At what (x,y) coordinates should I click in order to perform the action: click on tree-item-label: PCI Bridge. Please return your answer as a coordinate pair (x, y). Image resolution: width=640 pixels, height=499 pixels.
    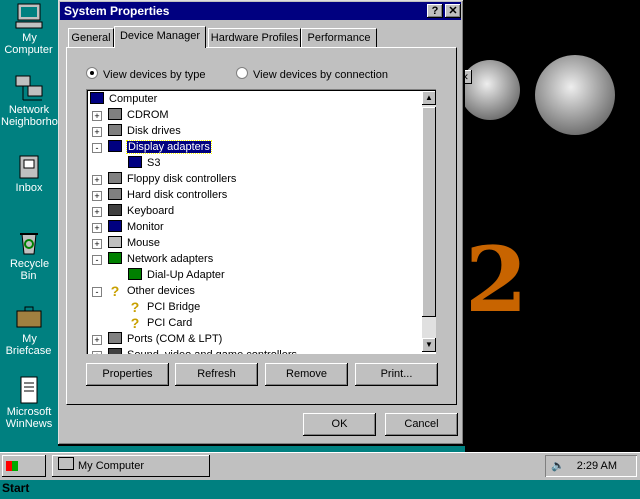
    Looking at the image, I should click on (174, 307).